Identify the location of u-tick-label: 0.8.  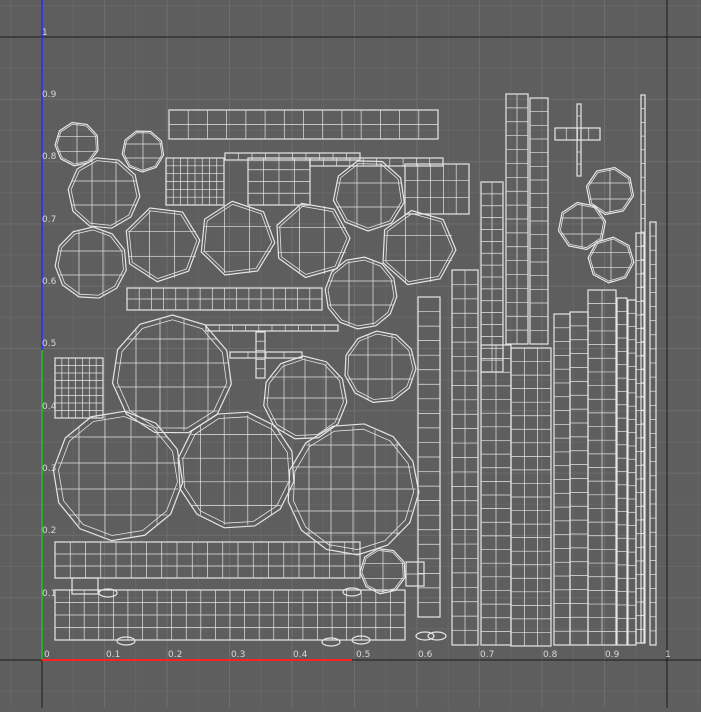
(550, 655).